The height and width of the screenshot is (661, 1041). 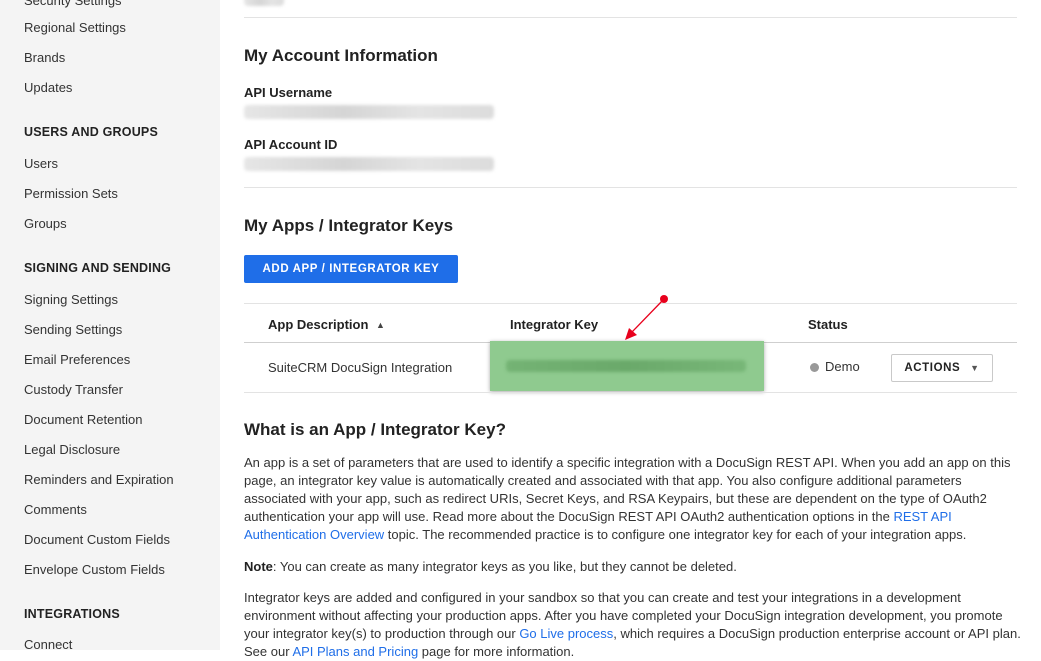 I want to click on api-account-id-label: API Account ID, so click(x=291, y=144).